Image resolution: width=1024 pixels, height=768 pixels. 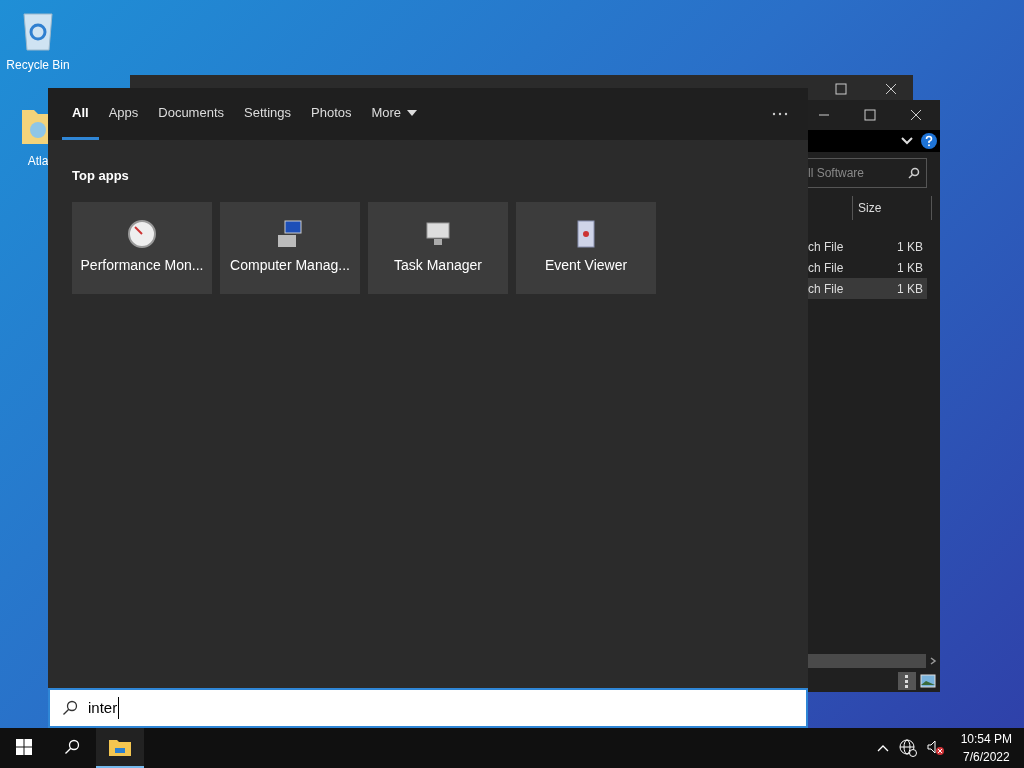 I want to click on chevron-down-icon, so click(x=907, y=141).